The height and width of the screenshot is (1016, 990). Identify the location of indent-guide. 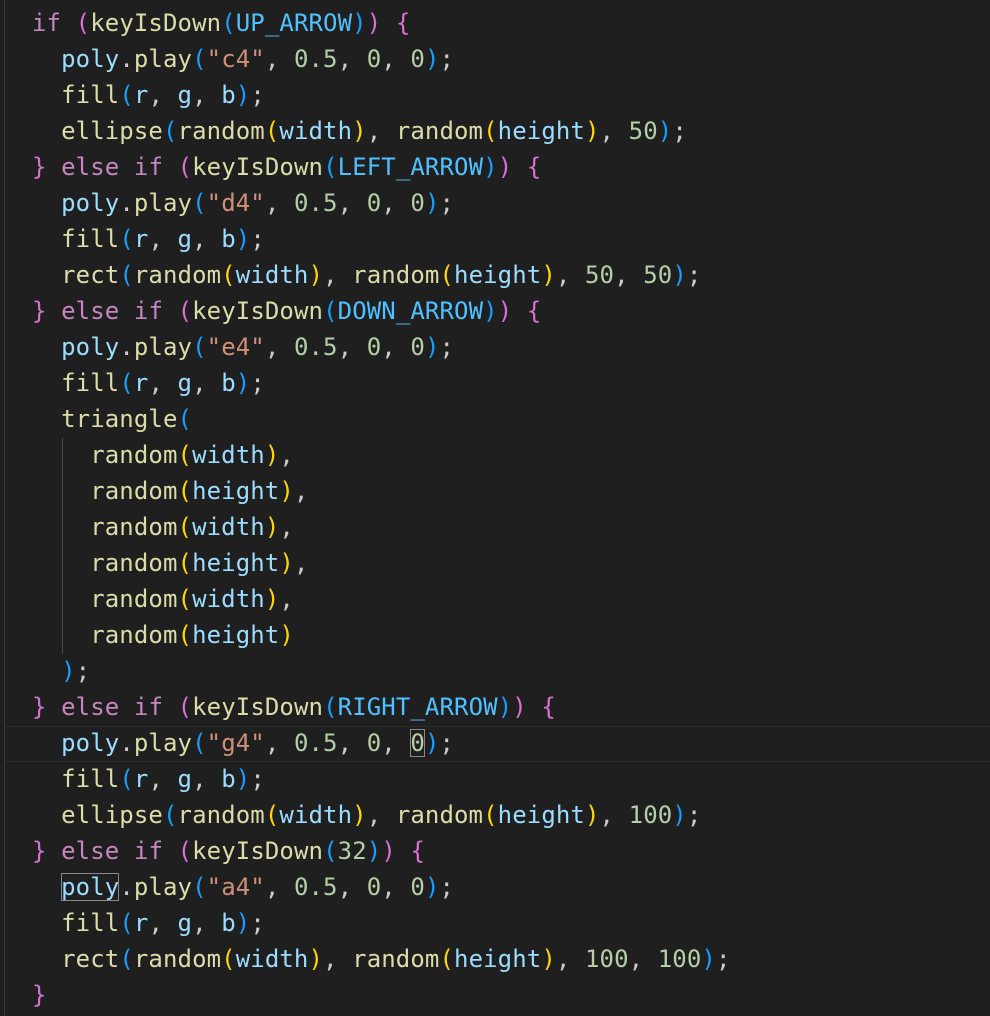
(4, 508).